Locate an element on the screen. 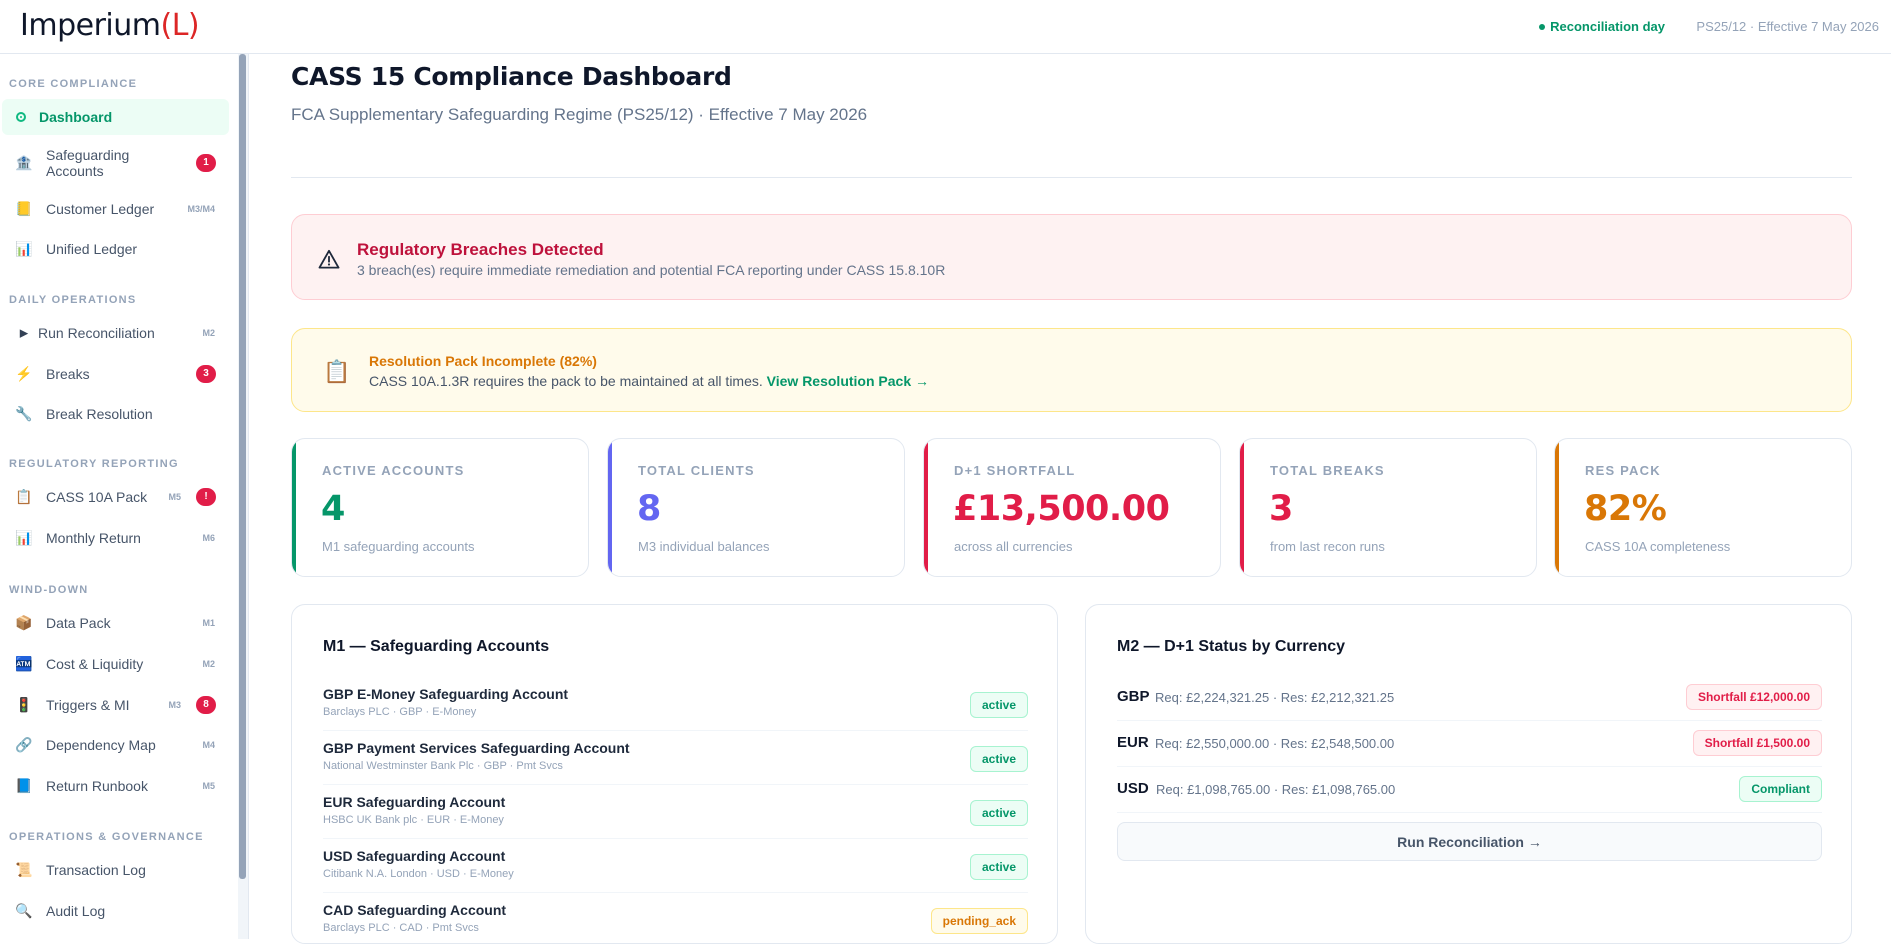 This screenshot has width=1891, height=947. stat-label: ACTIVE ACCOUNTS is located at coordinates (393, 470).